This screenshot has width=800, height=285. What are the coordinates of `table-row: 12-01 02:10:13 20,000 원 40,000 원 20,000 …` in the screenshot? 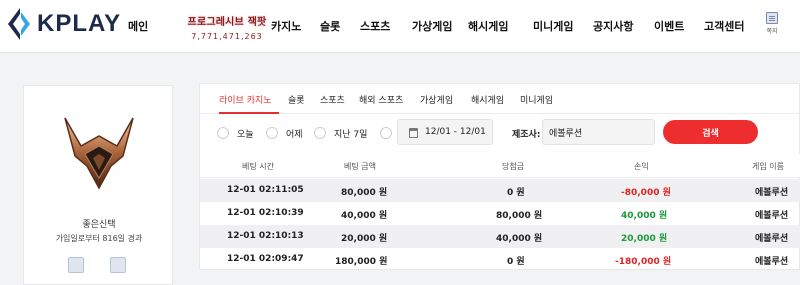 It's located at (500, 236).